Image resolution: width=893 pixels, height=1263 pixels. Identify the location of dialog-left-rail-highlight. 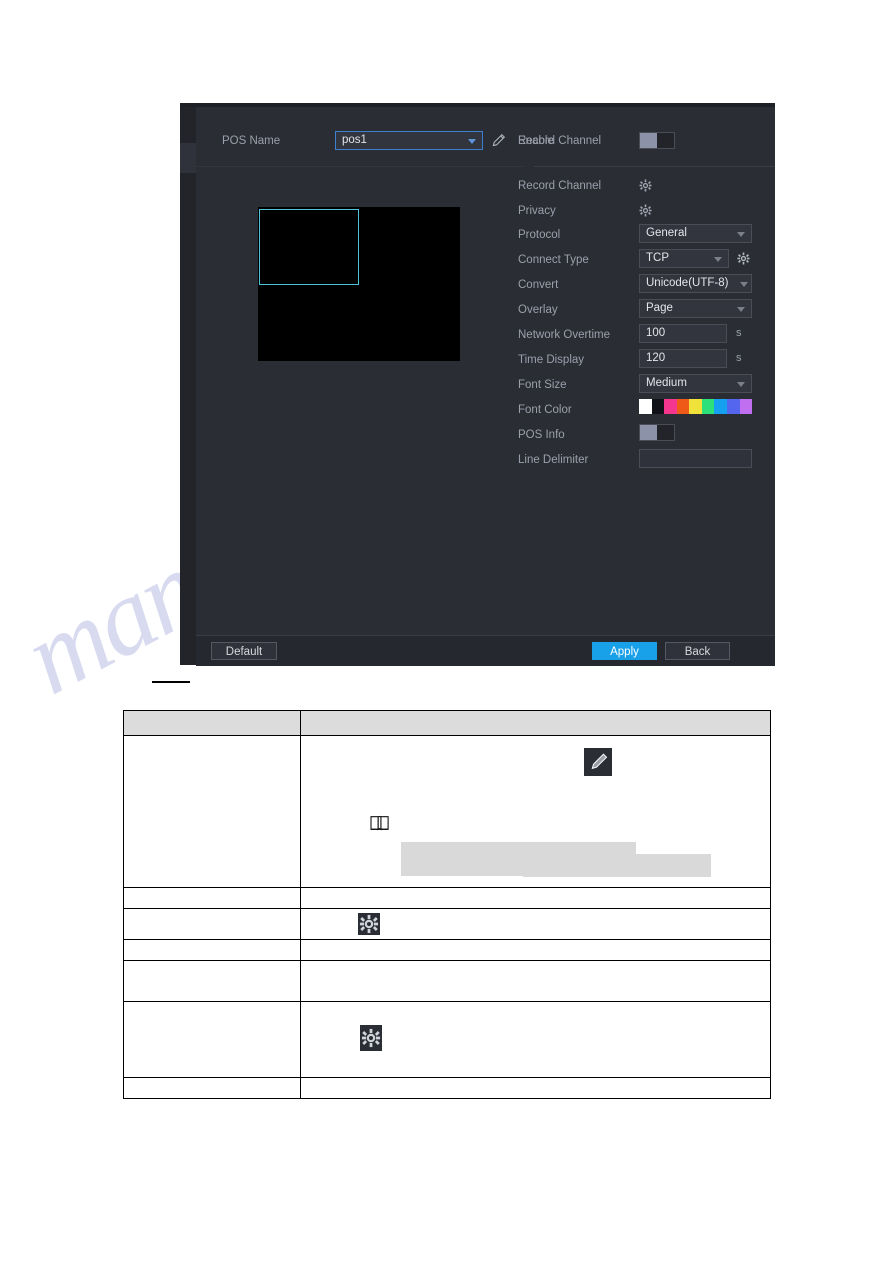
(188, 158).